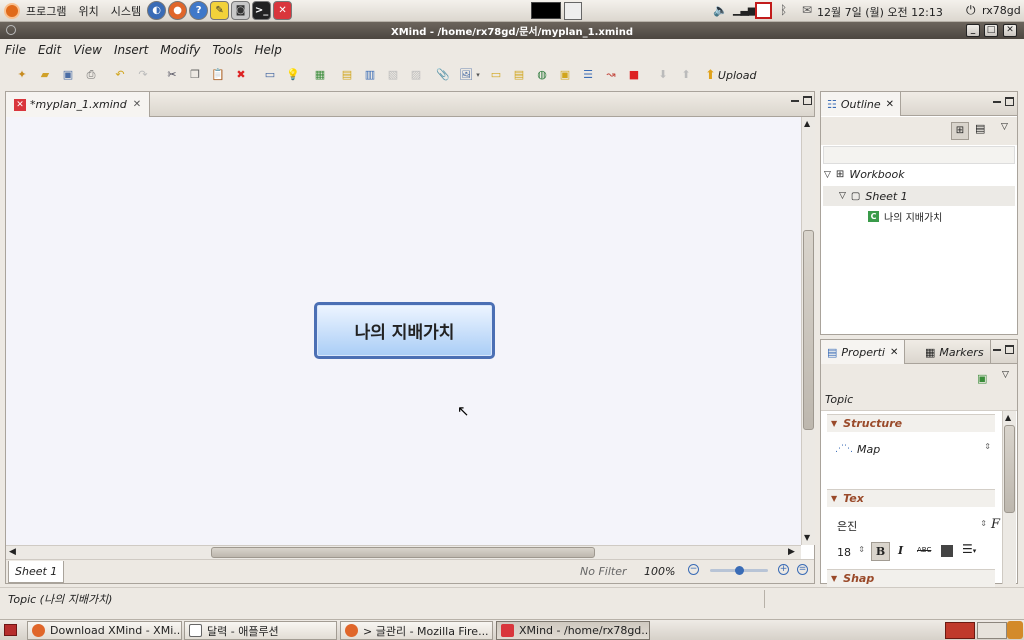 The width and height of the screenshot is (1024, 640). I want to click on boundary-icon: ▭, so click(496, 75).